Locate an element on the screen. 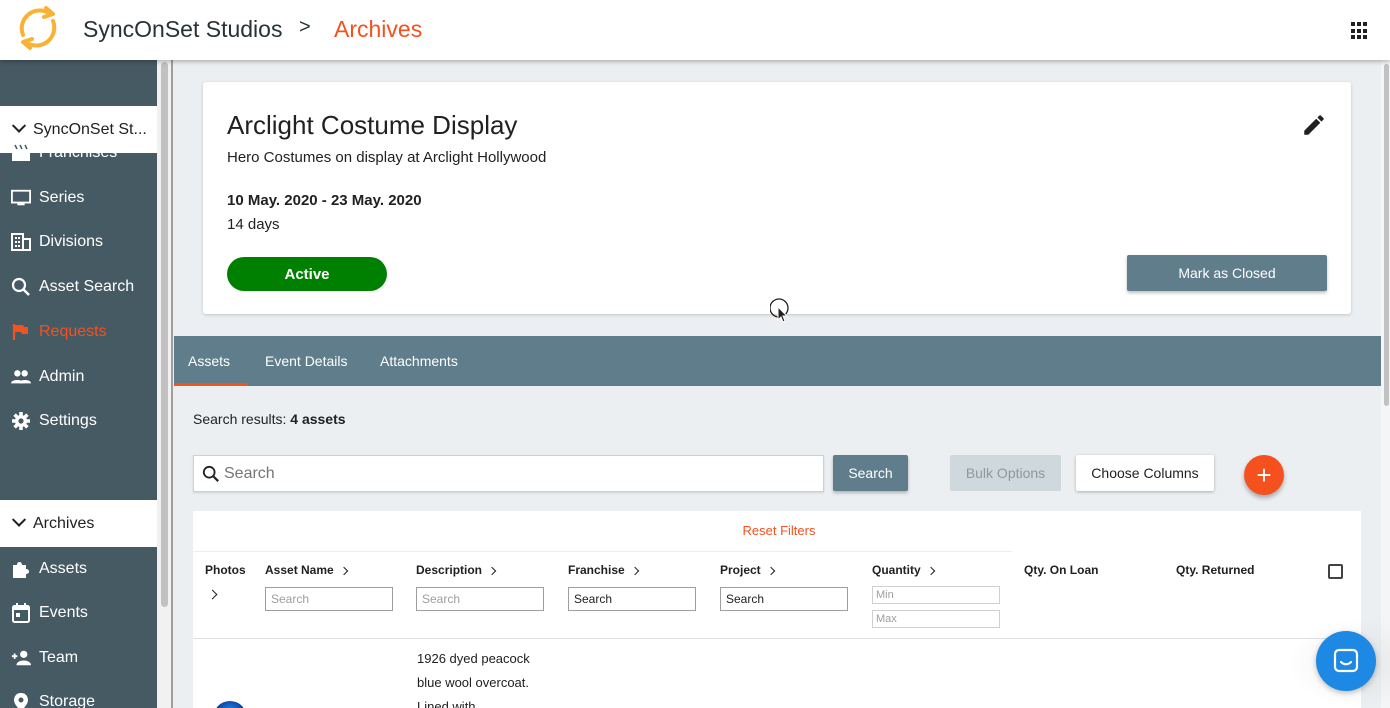  flag-icon is located at coordinates (21, 332).